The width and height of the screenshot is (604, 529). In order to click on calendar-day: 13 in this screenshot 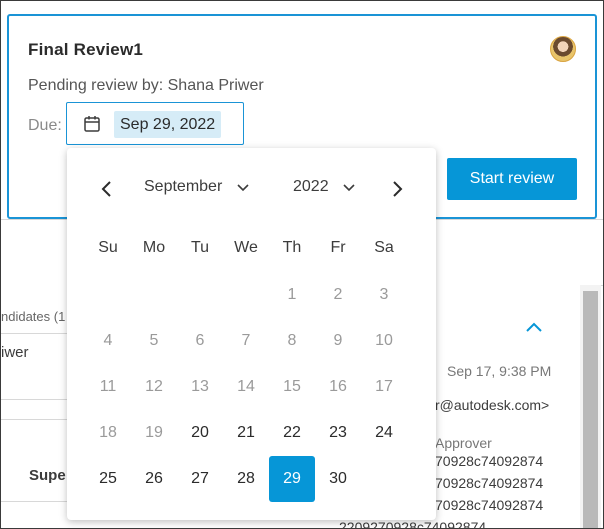, I will do `click(200, 386)`.